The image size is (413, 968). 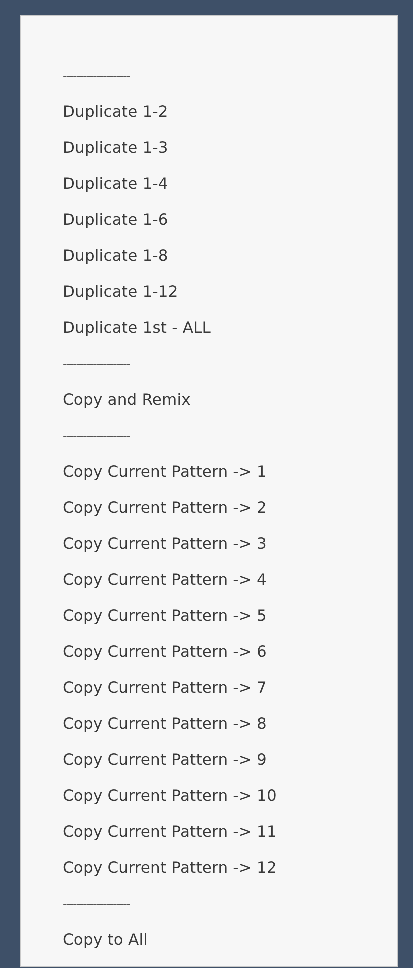 What do you see at coordinates (115, 112) in the screenshot?
I see `menu-item: Duplicate 1-2` at bounding box center [115, 112].